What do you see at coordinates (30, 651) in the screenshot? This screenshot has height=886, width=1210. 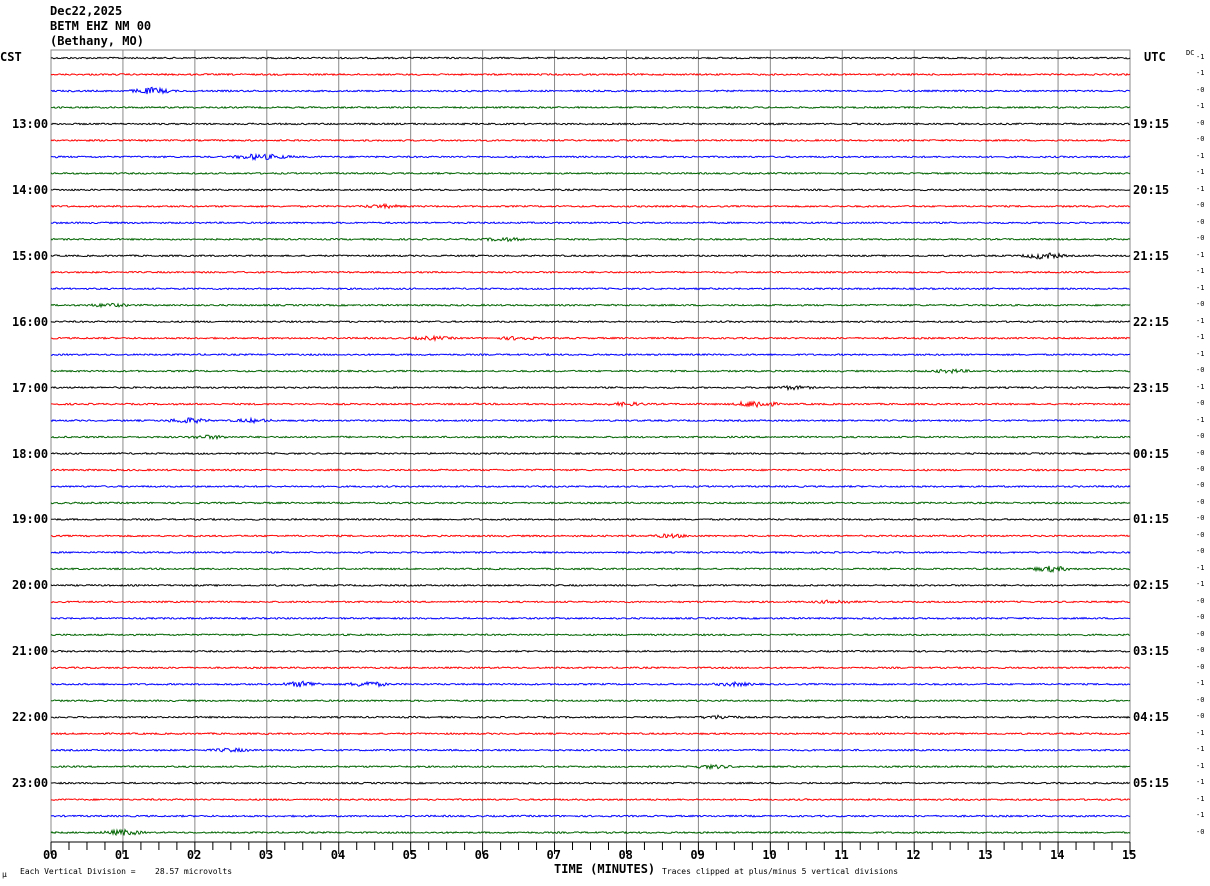 I see `left-time-label: 21:00` at bounding box center [30, 651].